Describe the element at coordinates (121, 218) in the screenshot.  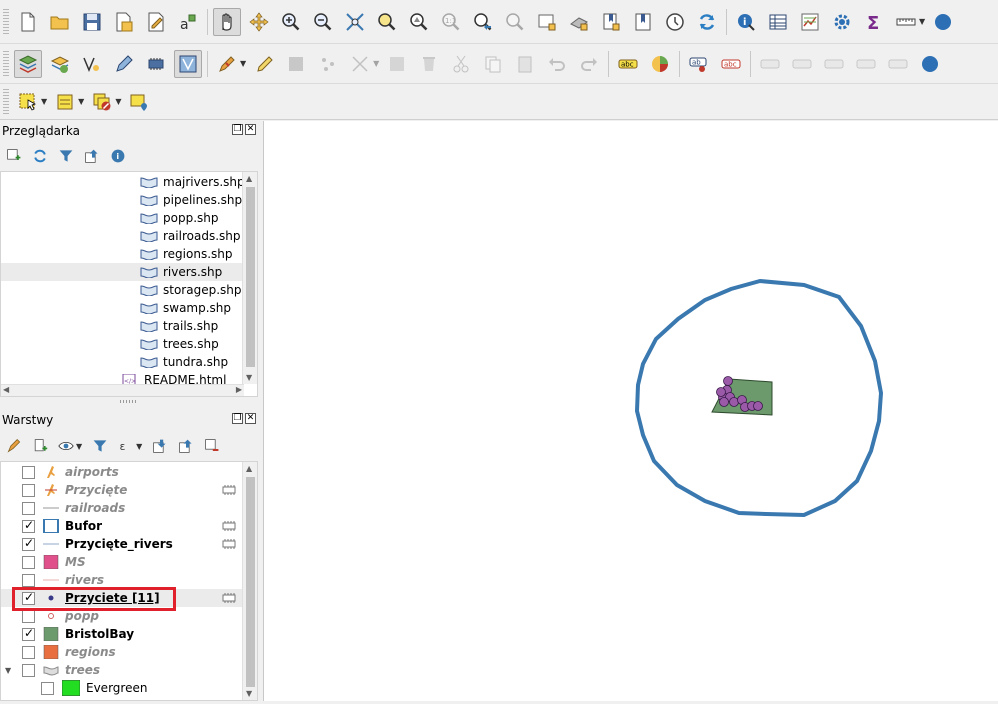
I see `browser-item: popp.shp` at that location.